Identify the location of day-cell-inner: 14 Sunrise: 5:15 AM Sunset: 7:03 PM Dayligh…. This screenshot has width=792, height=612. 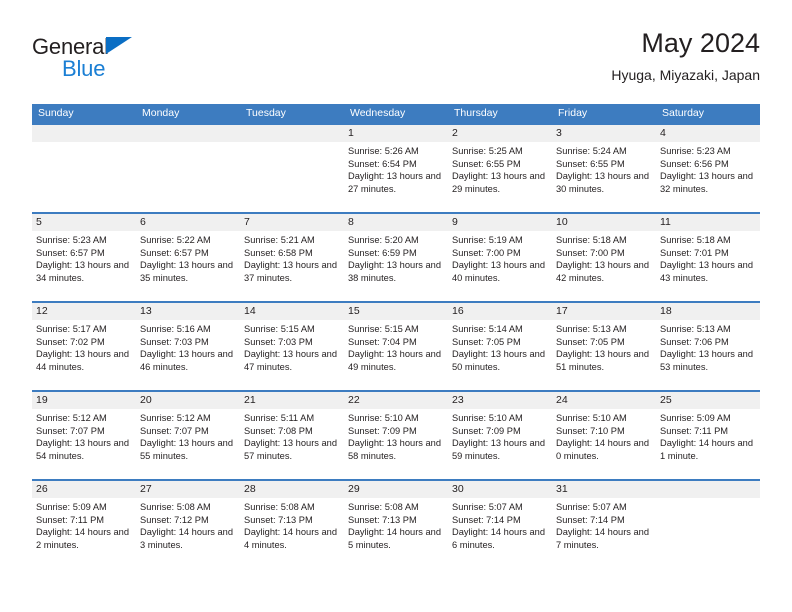
(292, 346).